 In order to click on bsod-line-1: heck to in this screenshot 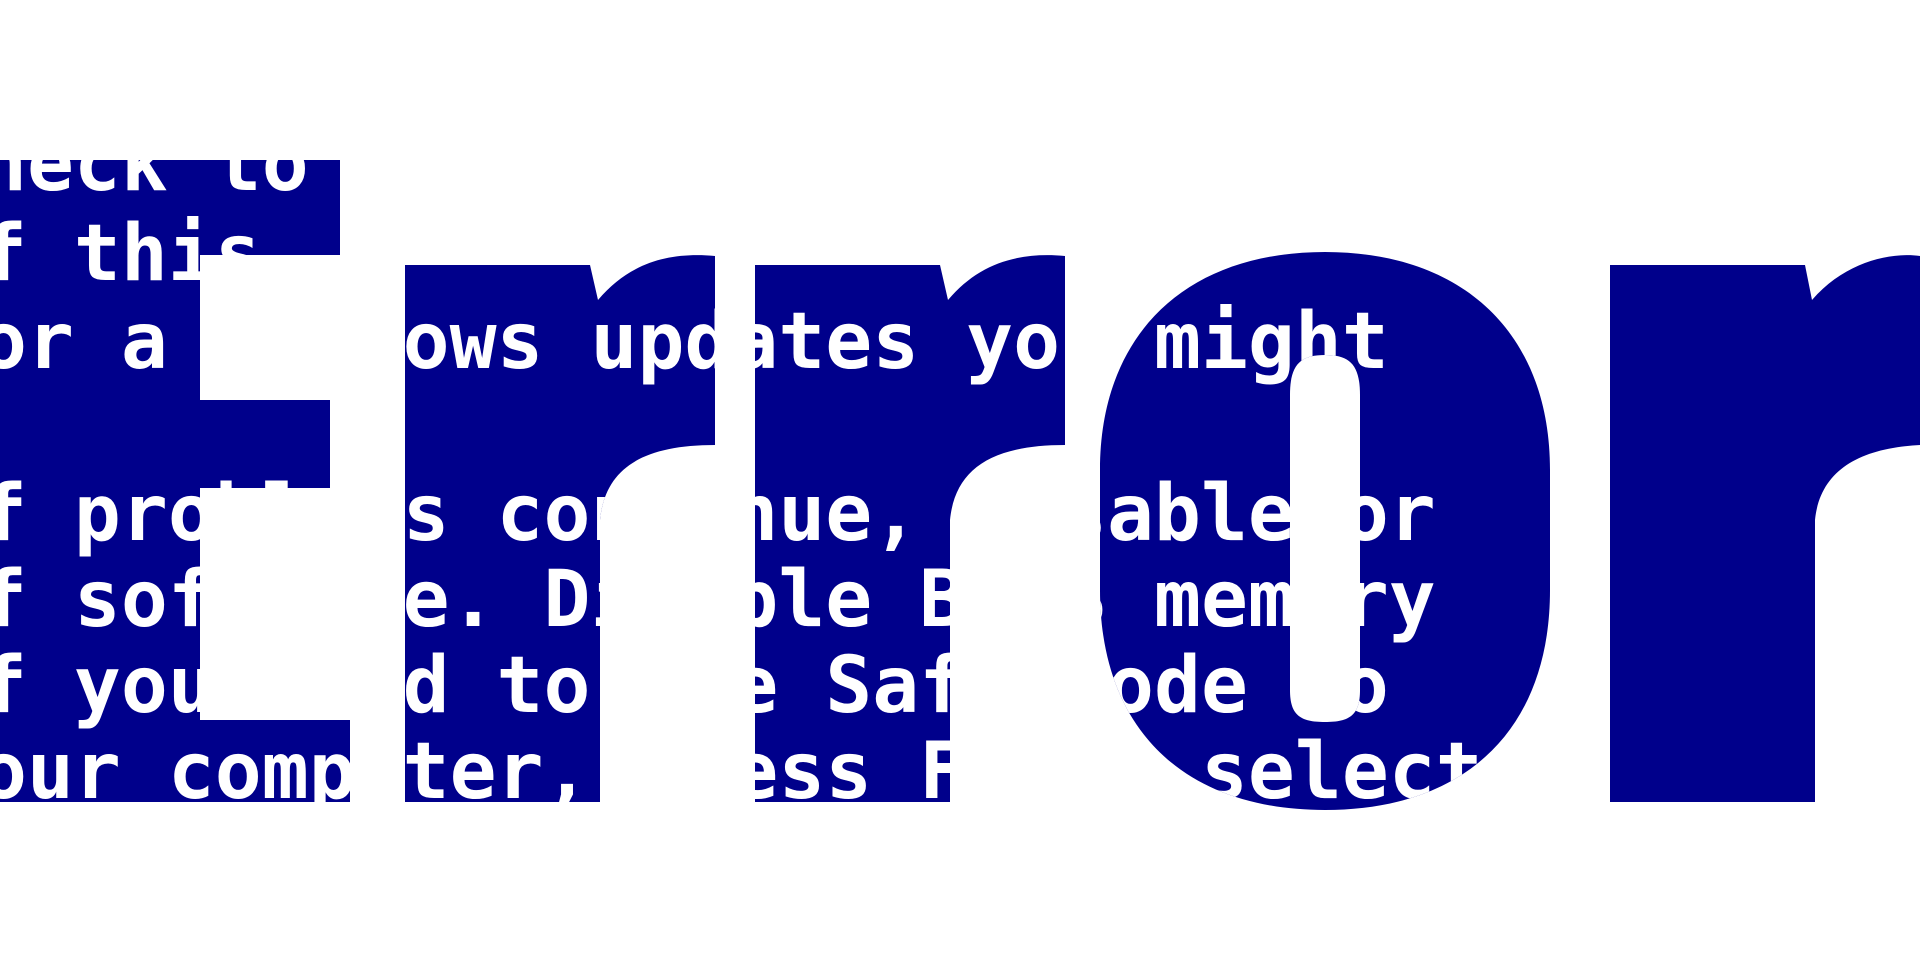, I will do `click(154, 164)`.